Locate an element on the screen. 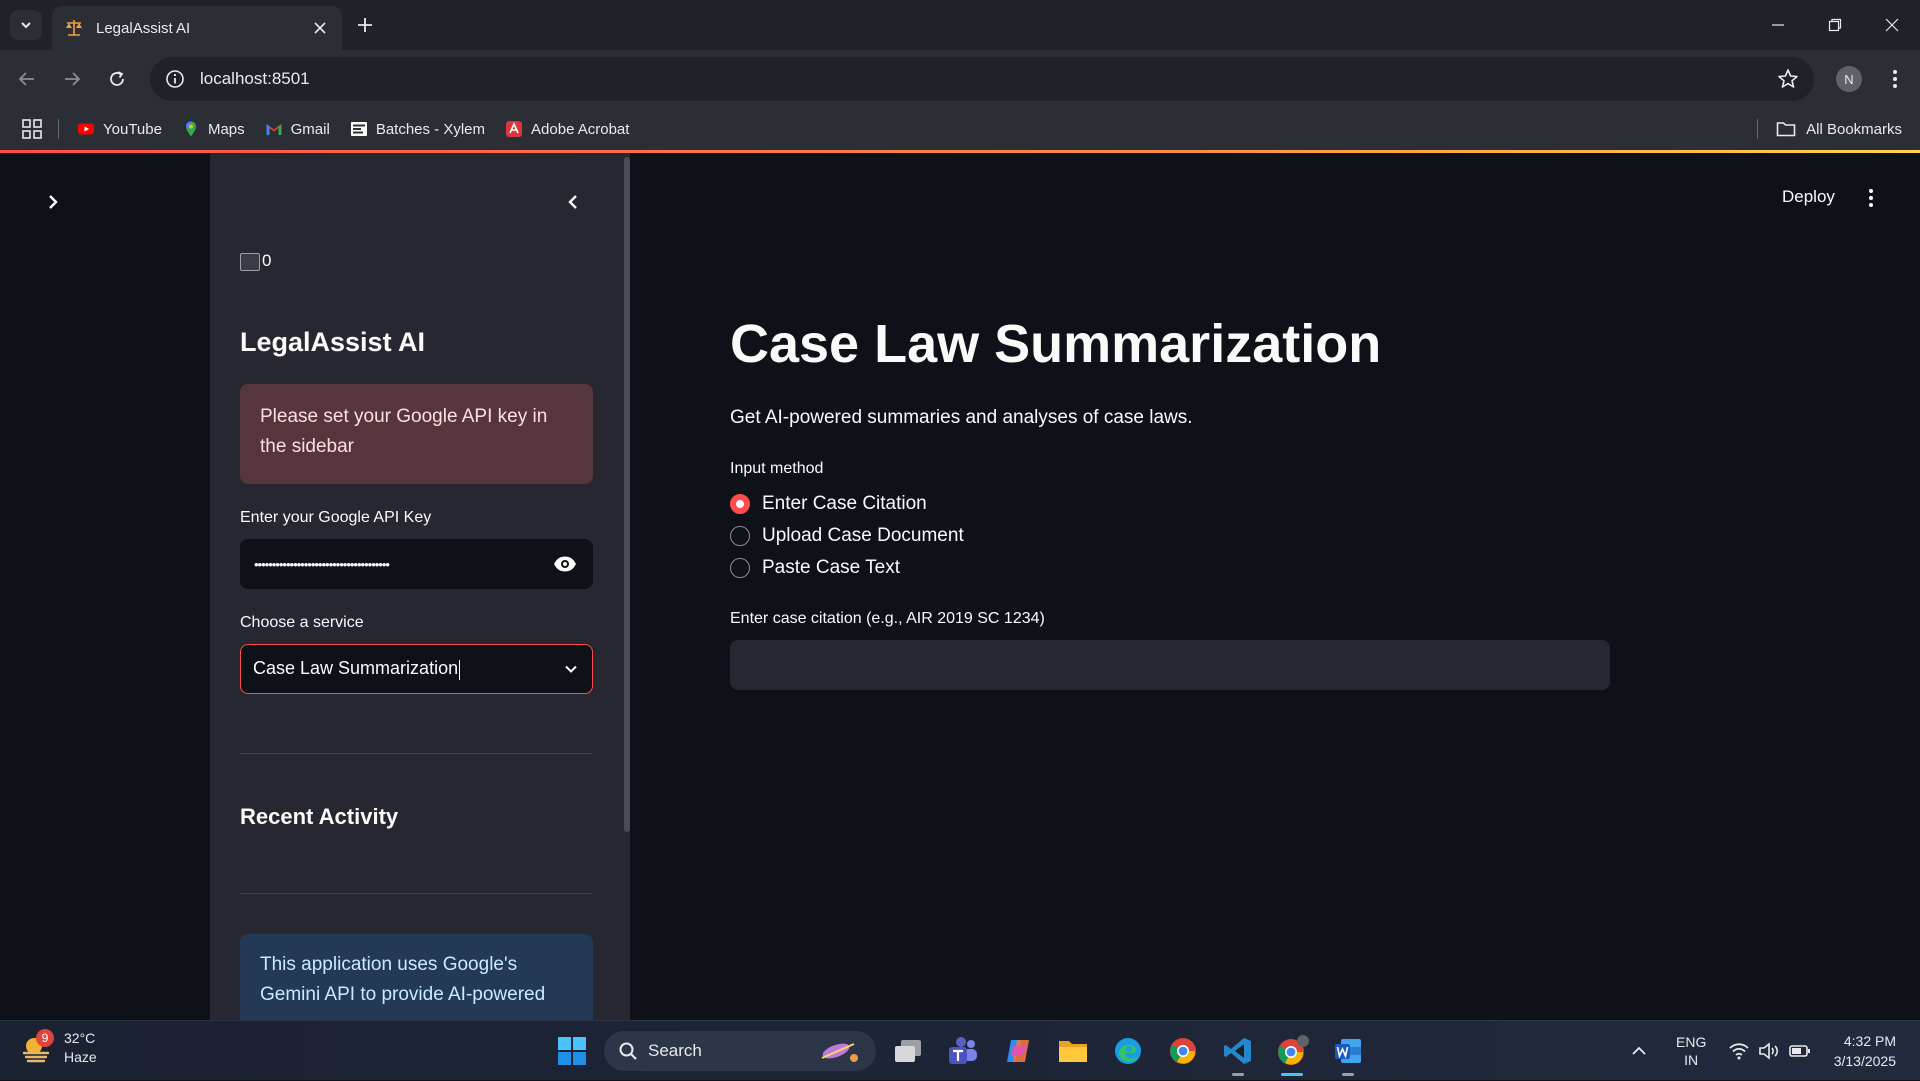 Image resolution: width=1920 pixels, height=1081 pixels. restore-button is located at coordinates (1834, 25).